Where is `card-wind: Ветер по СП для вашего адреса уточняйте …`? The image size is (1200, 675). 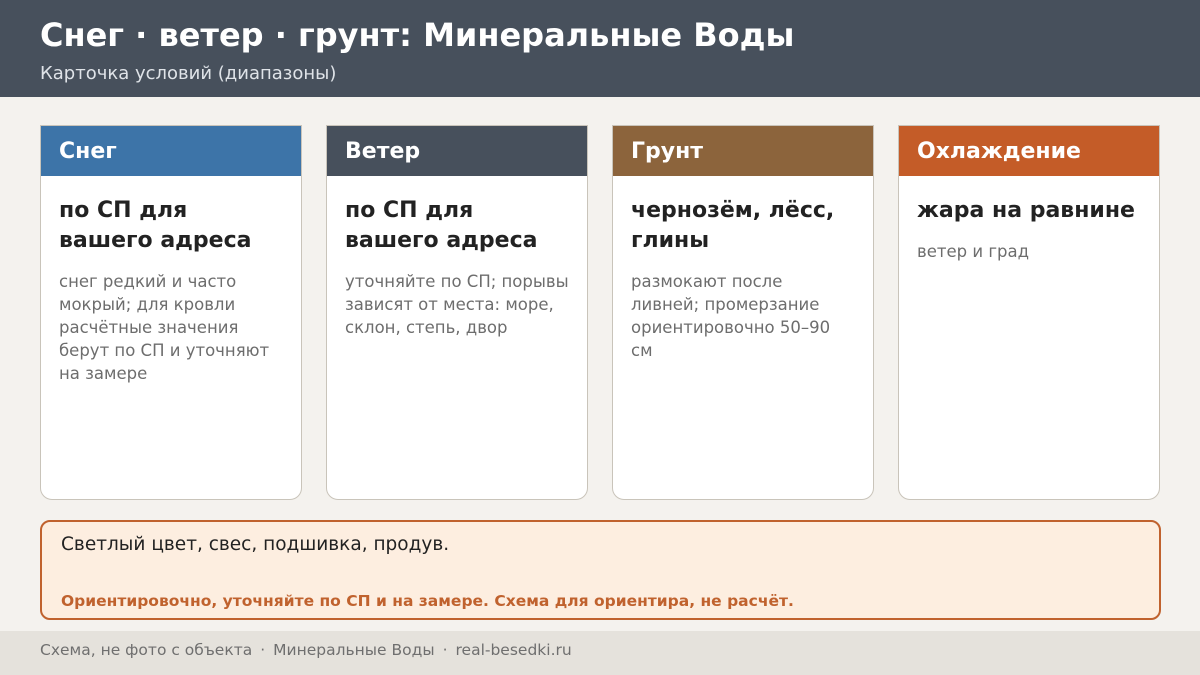 card-wind: Ветер по СП для вашего адреса уточняйте … is located at coordinates (457, 312).